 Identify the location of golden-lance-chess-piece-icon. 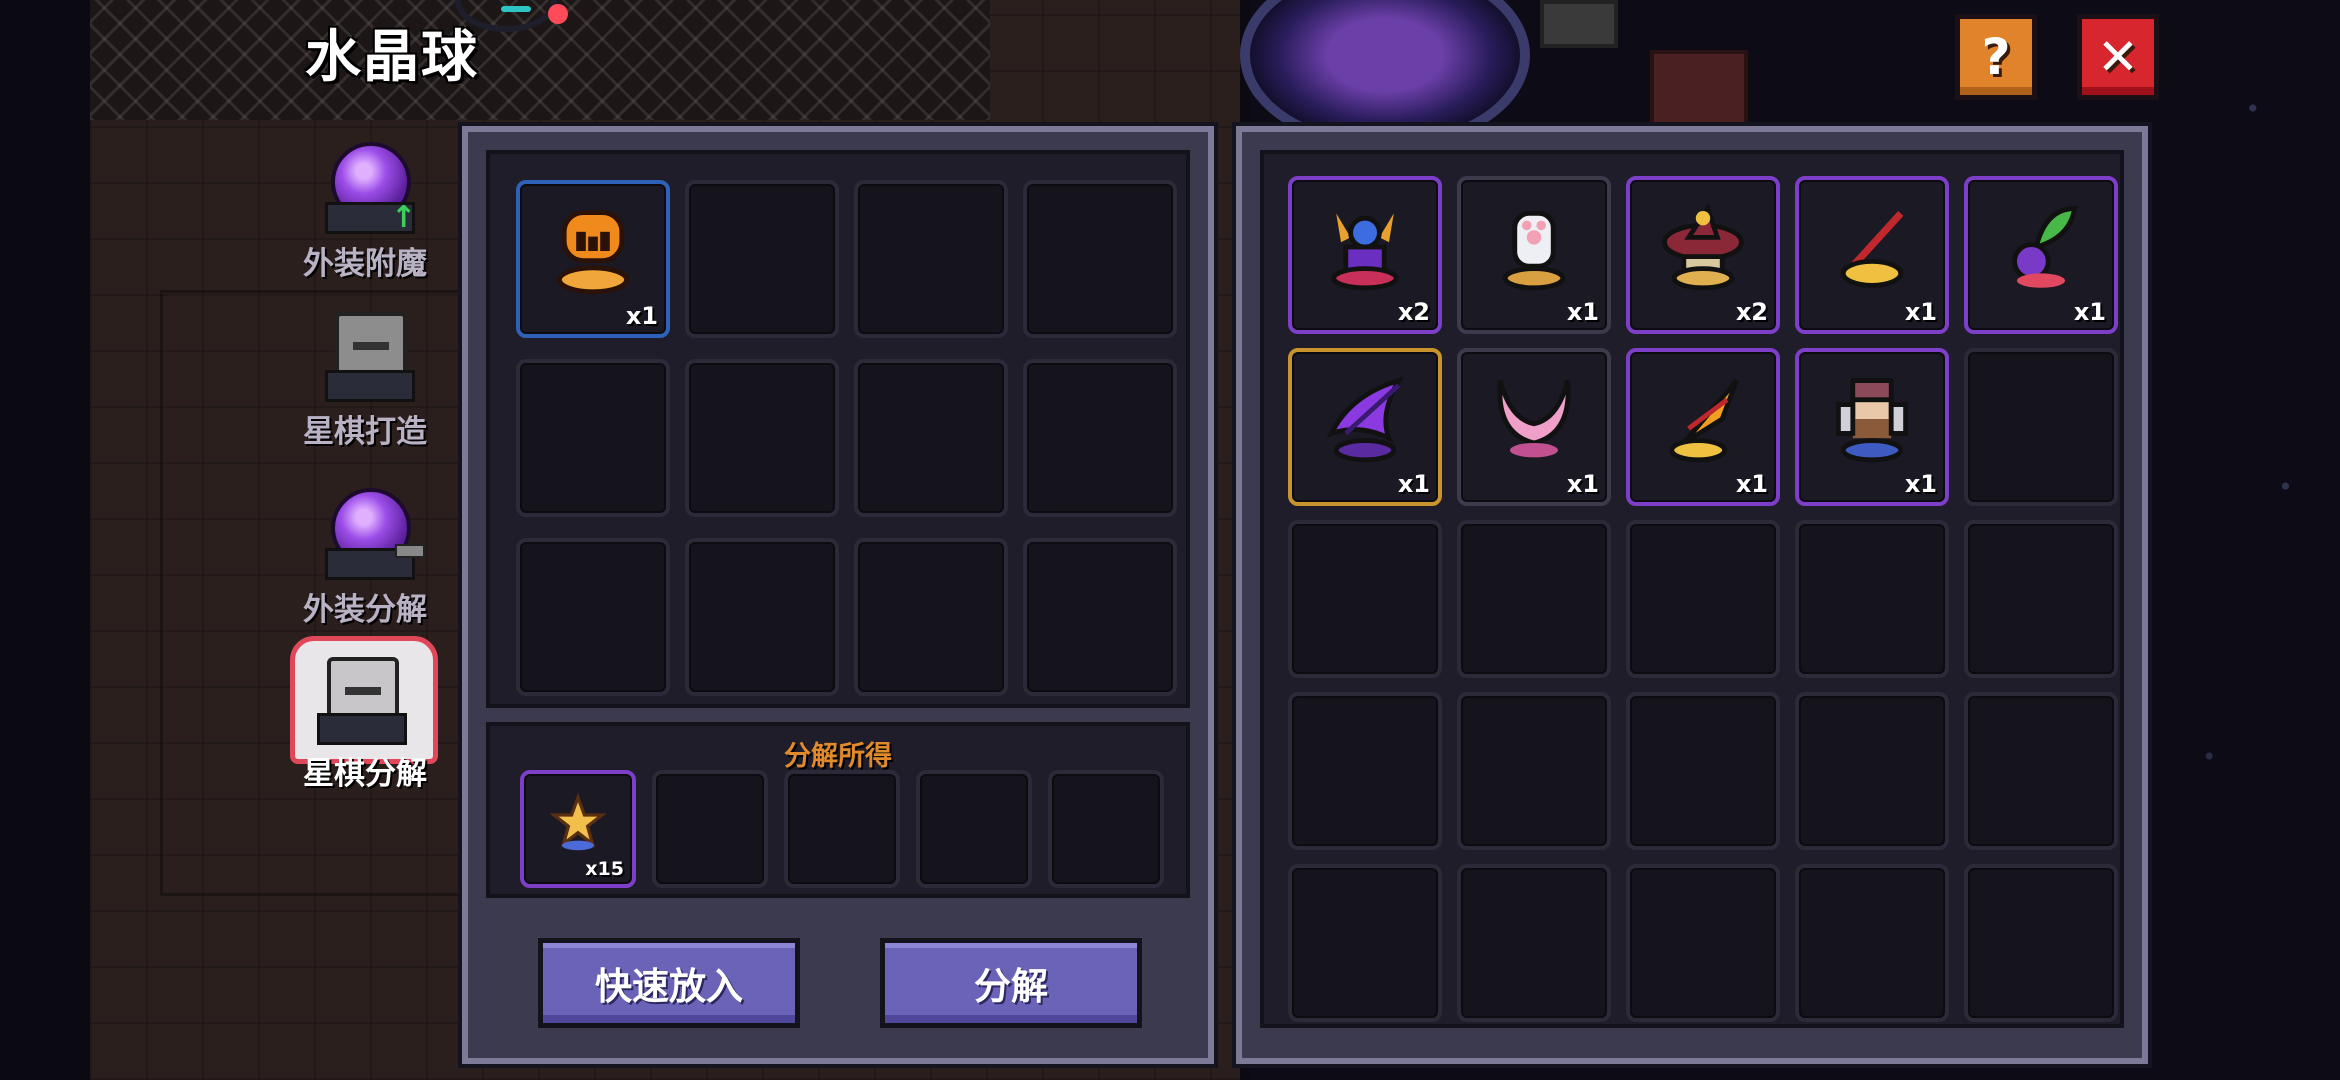
(1703, 421).